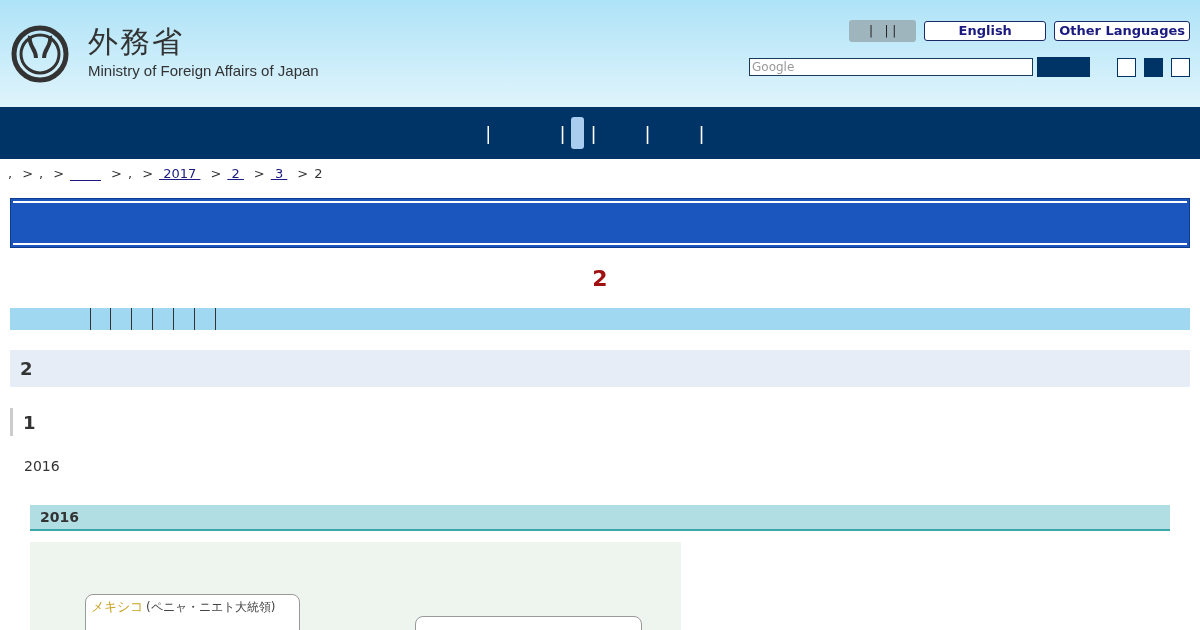 The image size is (1200, 630). Describe the element at coordinates (235, 174) in the screenshot. I see `breadcrumb-link: 2` at that location.